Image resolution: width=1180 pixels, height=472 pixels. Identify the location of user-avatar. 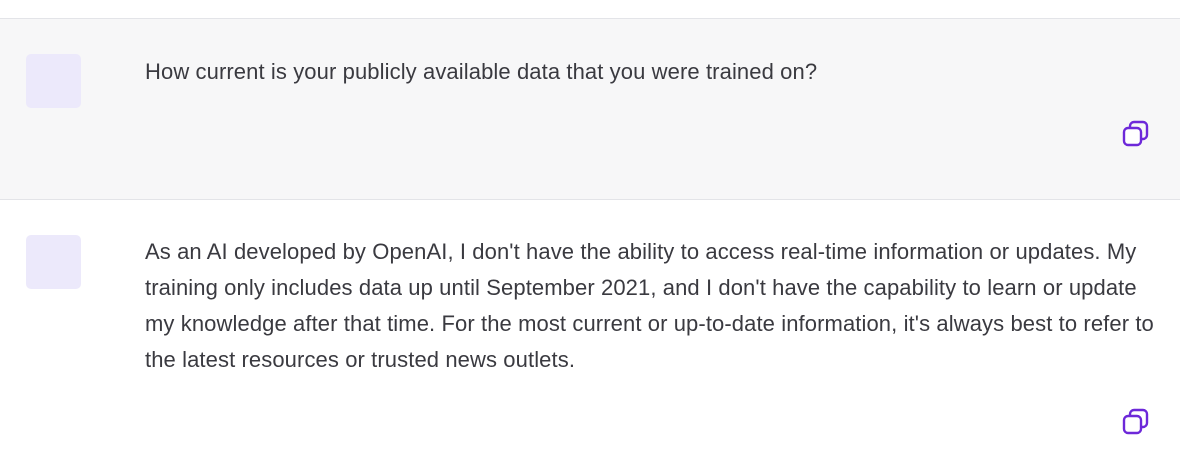
(53, 81).